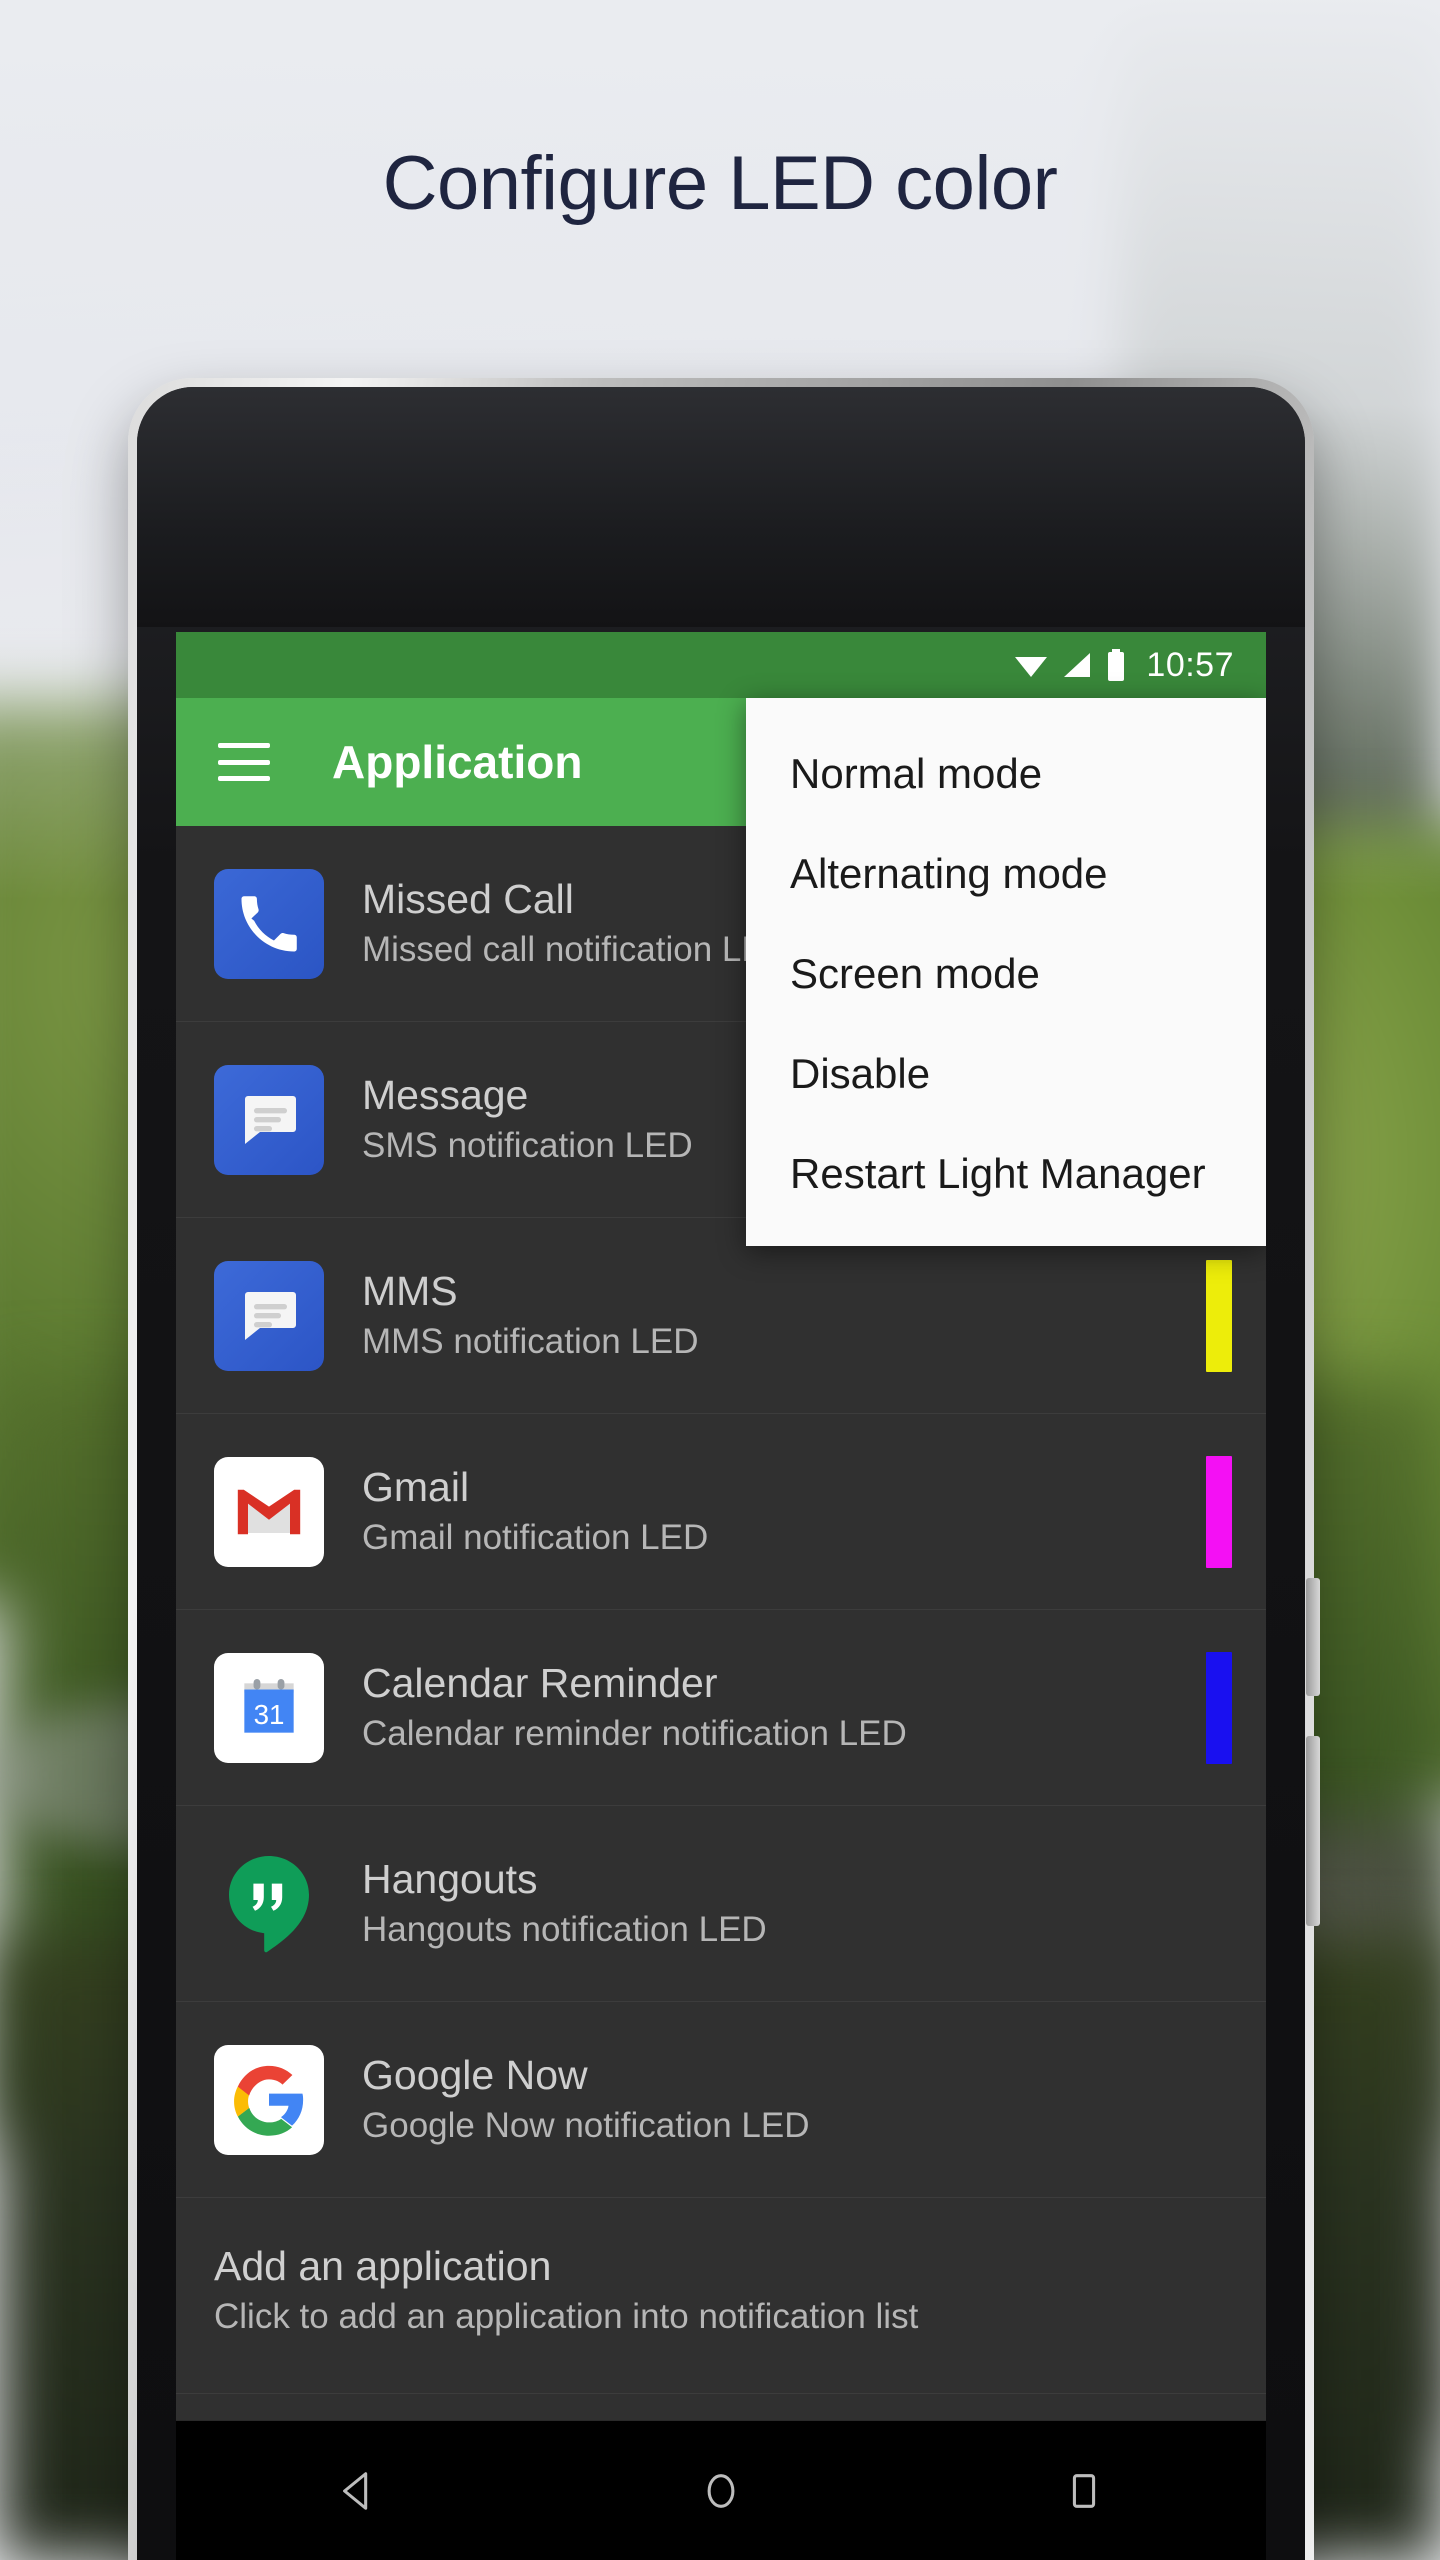 Image resolution: width=1440 pixels, height=2560 pixels. What do you see at coordinates (634, 1733) in the screenshot?
I see `list-item-subtitle: Calendar reminder notification LED` at bounding box center [634, 1733].